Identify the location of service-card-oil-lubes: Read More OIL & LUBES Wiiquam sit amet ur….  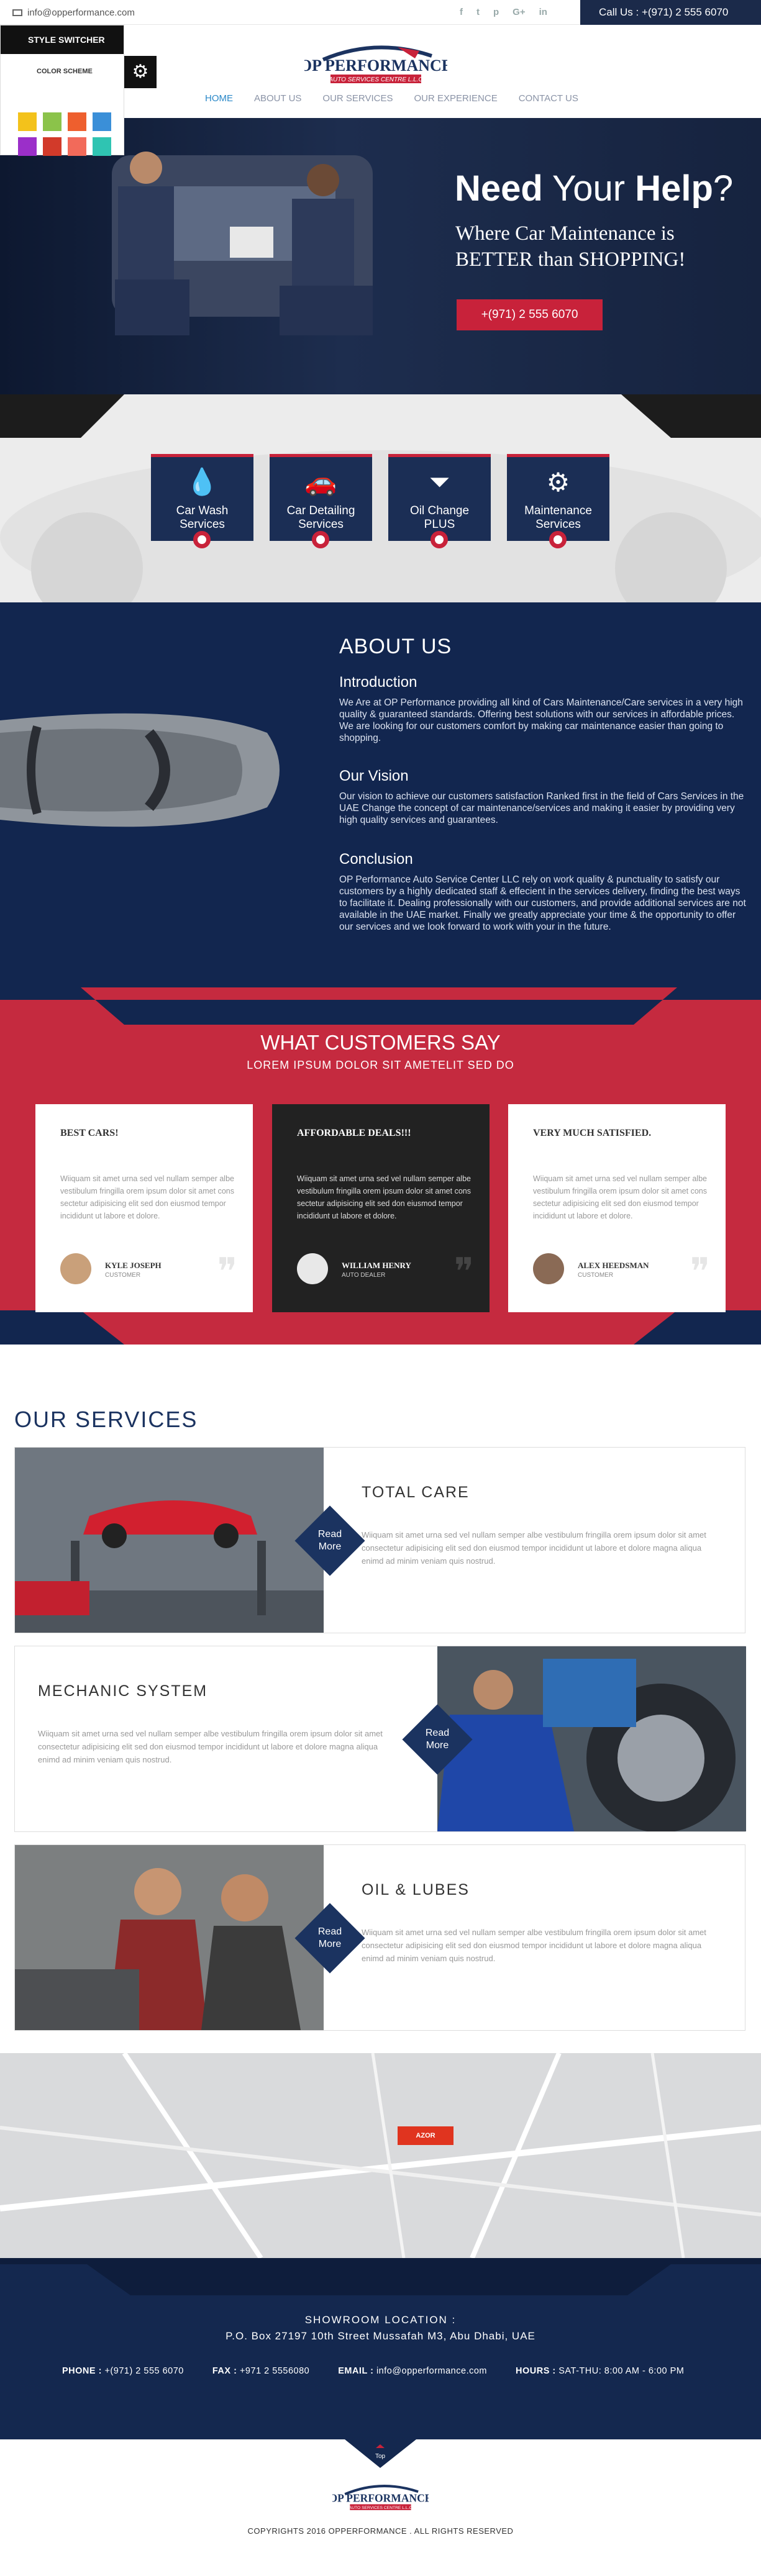
(379, 1937).